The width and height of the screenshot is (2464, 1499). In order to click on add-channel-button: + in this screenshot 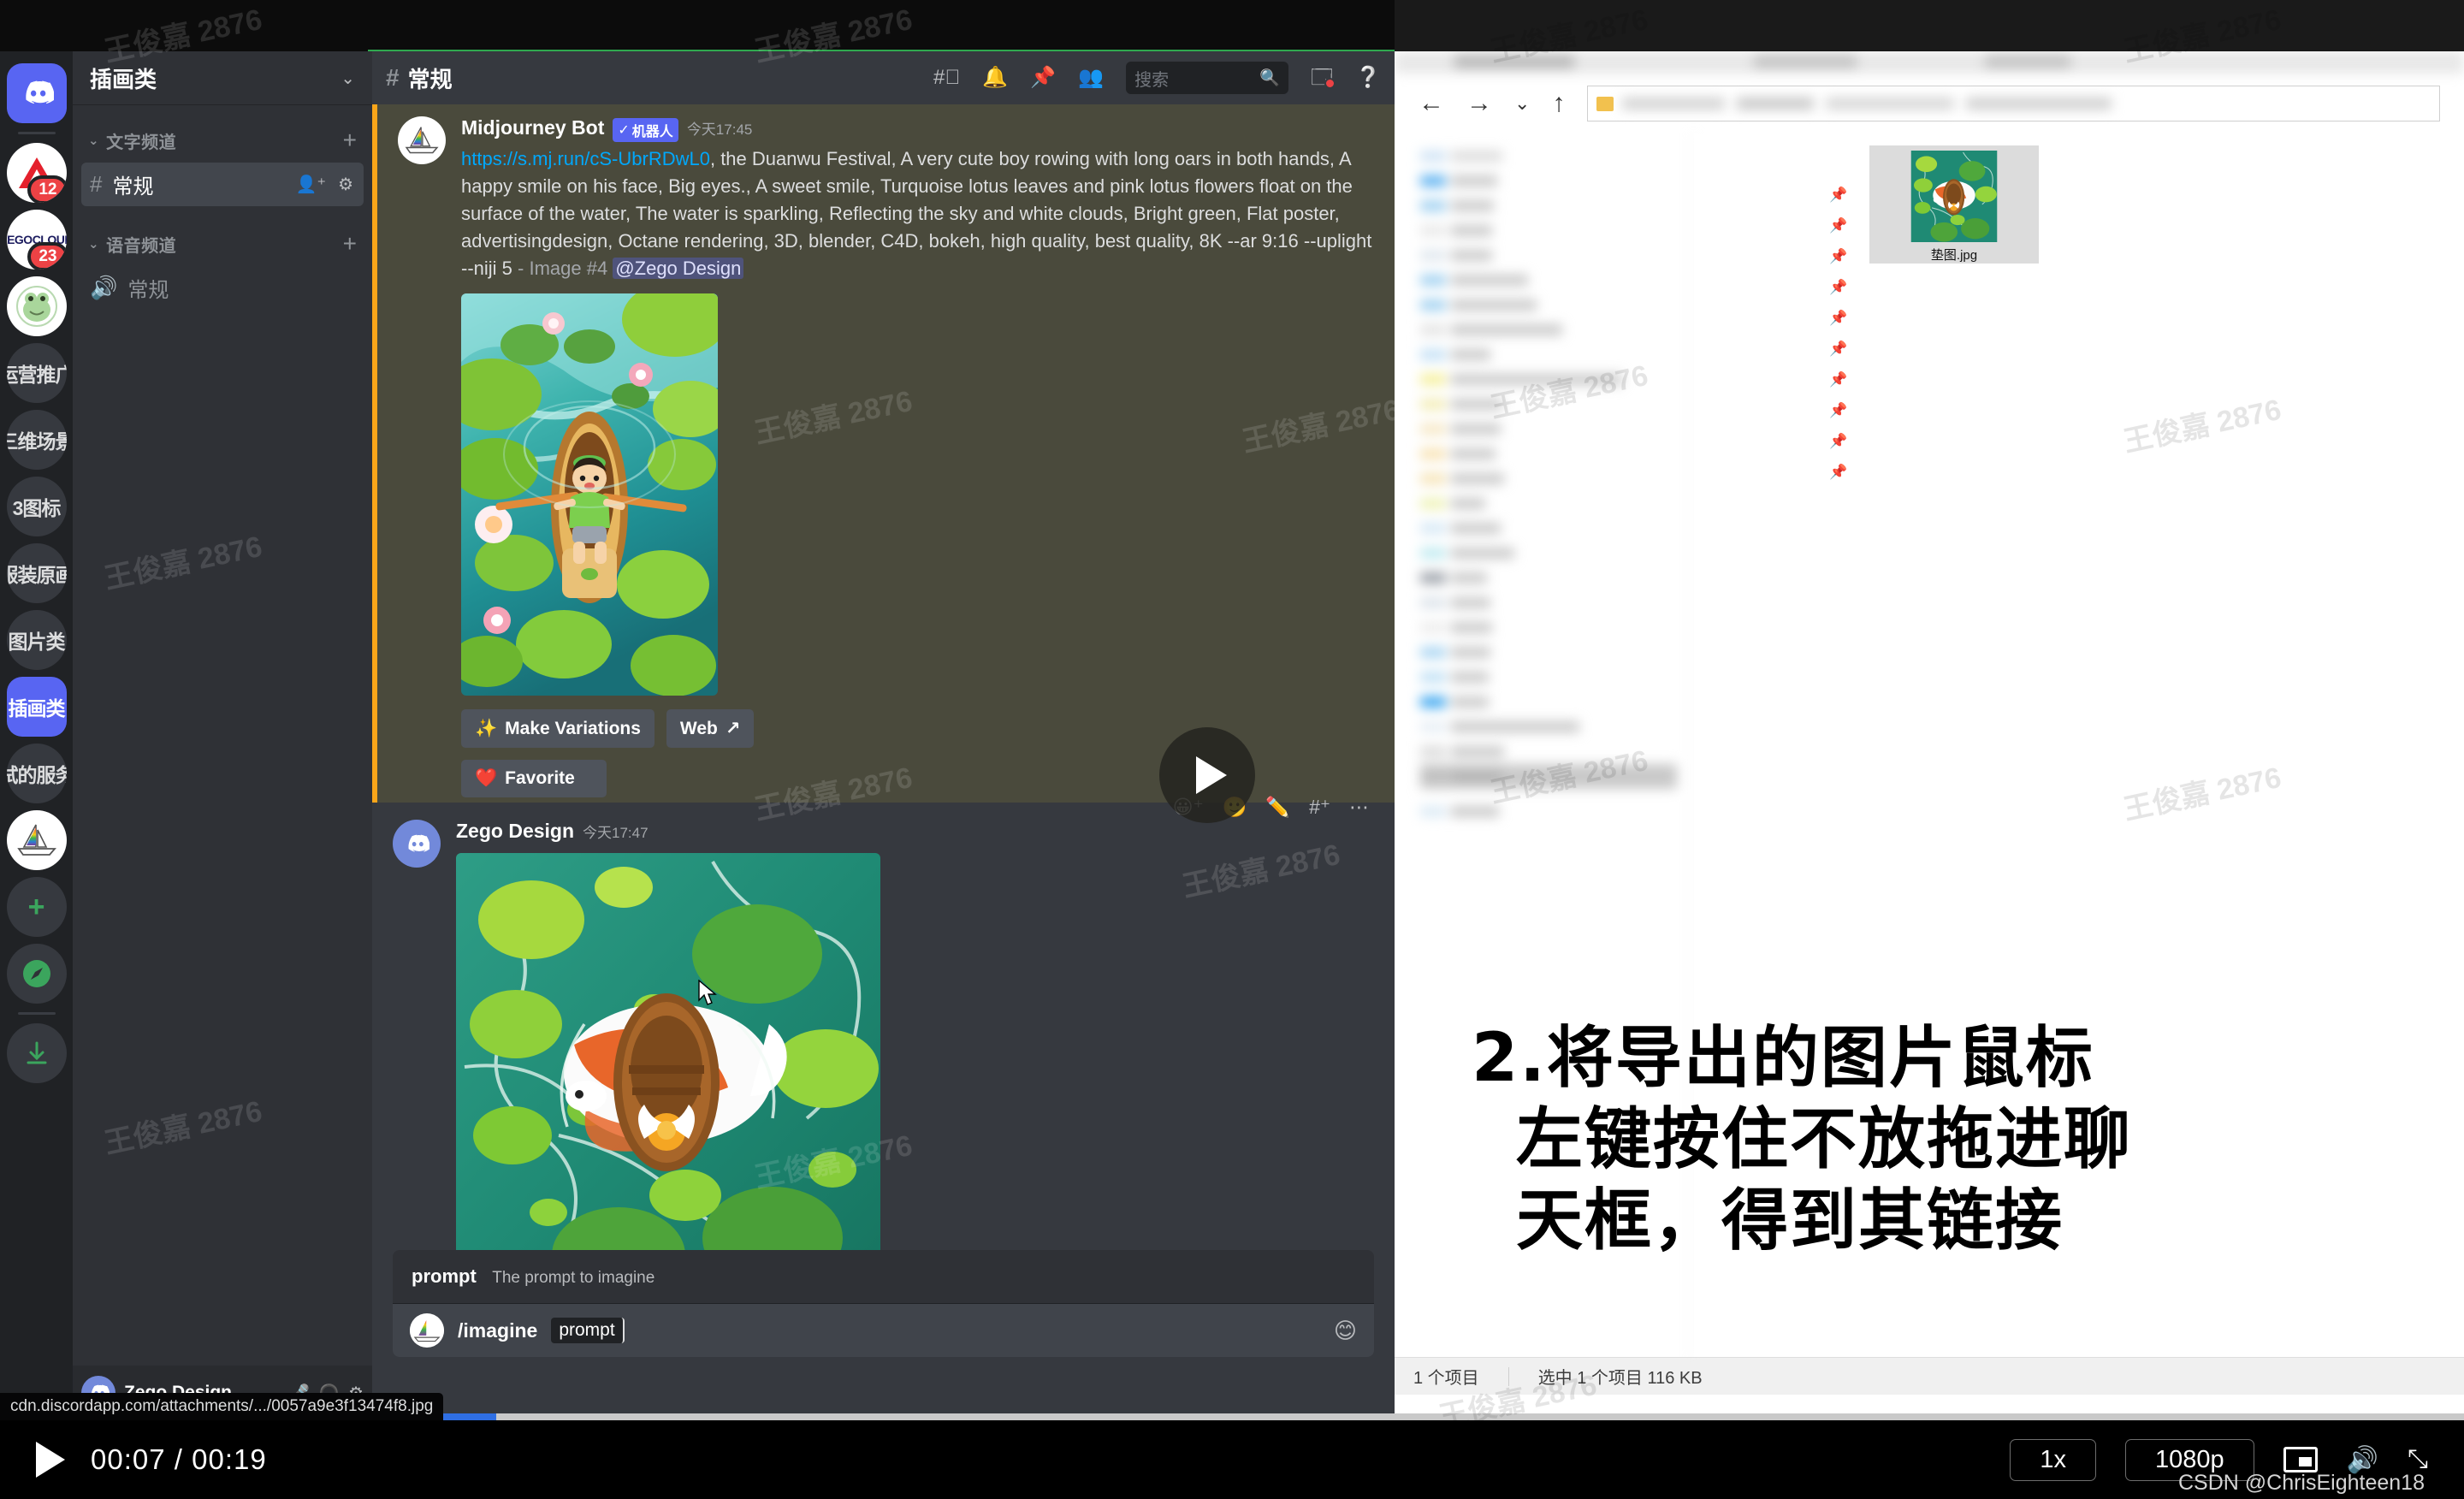, I will do `click(350, 141)`.